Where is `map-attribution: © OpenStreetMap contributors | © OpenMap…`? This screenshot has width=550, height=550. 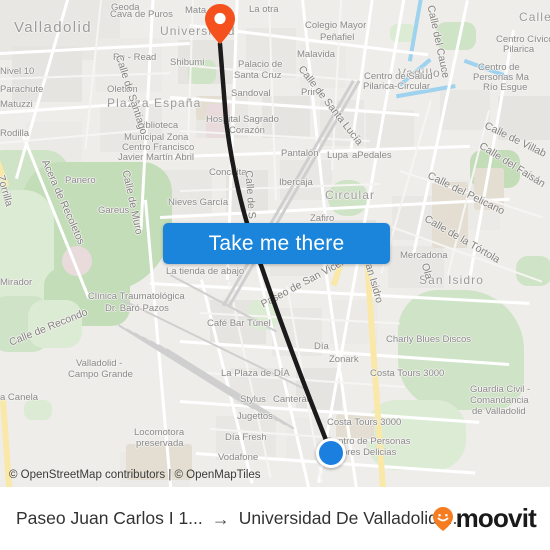 map-attribution: © OpenStreetMap contributors | © OpenMap… is located at coordinates (135, 475).